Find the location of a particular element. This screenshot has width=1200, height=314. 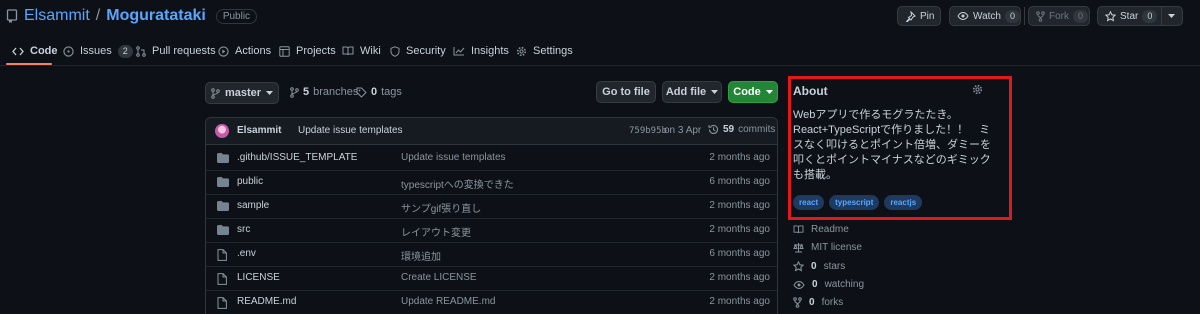

avatar is located at coordinates (222, 131).